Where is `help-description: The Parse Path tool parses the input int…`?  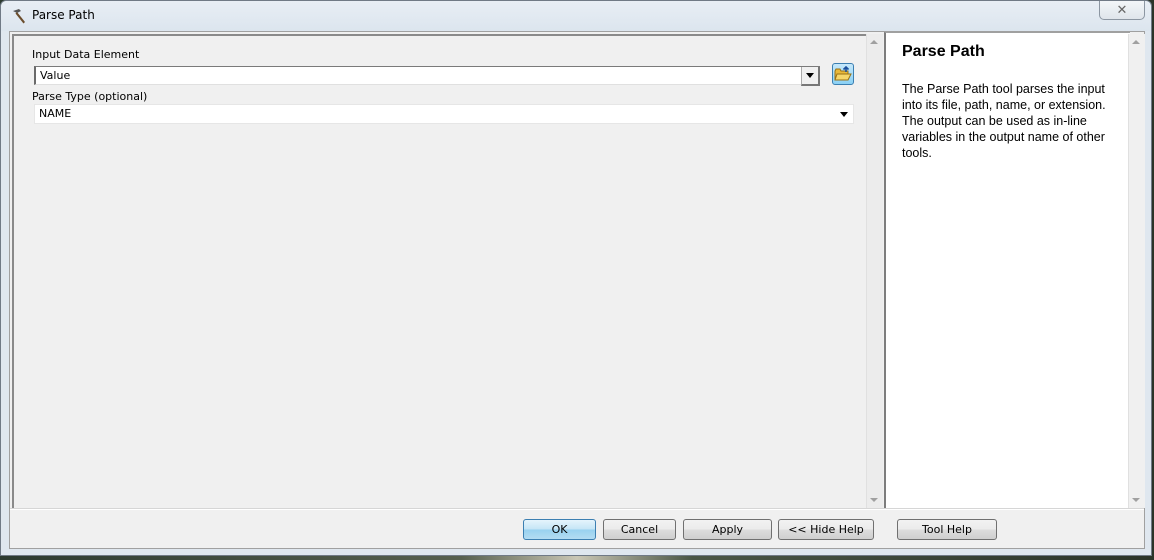
help-description: The Parse Path tool parses the input int… is located at coordinates (1004, 121).